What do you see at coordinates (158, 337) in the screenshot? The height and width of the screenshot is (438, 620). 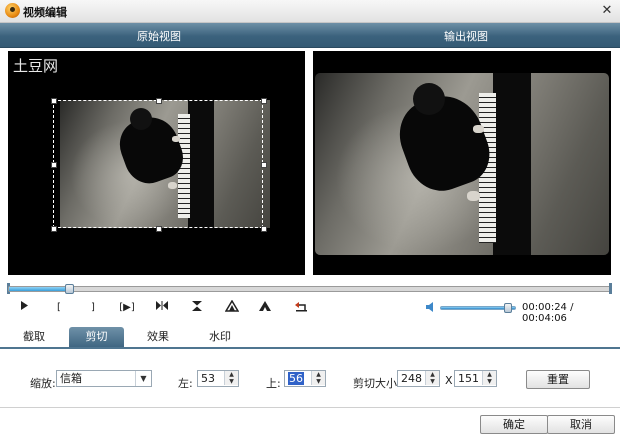 I see `tab-effect: 效果` at bounding box center [158, 337].